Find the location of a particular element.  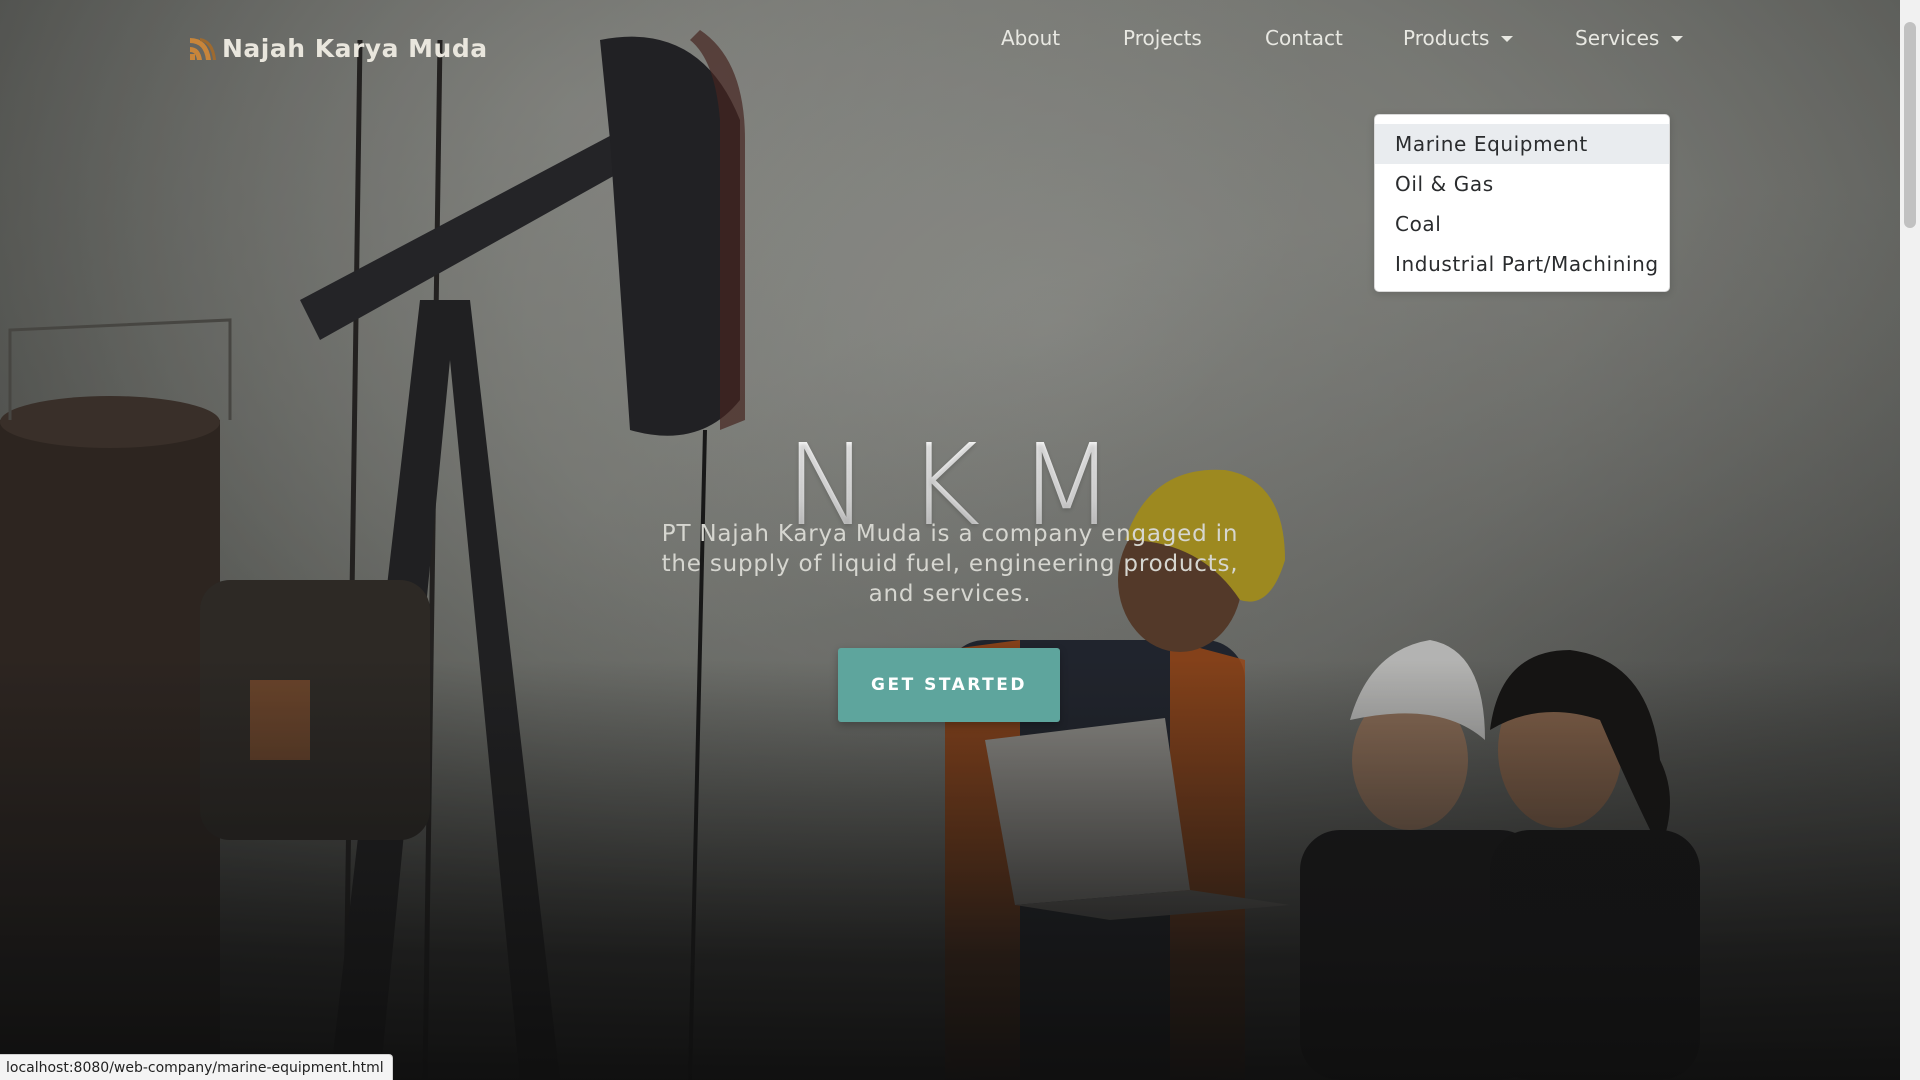

nav-contact-link: Contact is located at coordinates (1304, 38).